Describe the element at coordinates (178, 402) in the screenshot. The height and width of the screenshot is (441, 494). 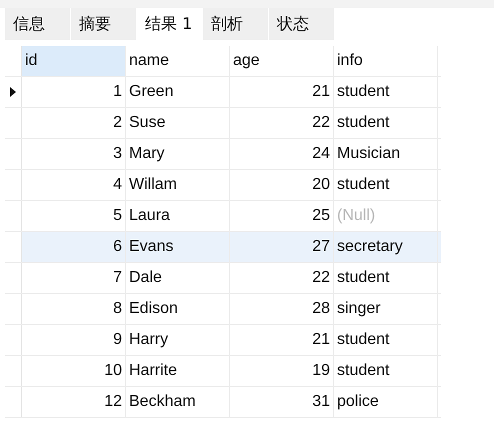
I see `table-cell: Beckham` at that location.